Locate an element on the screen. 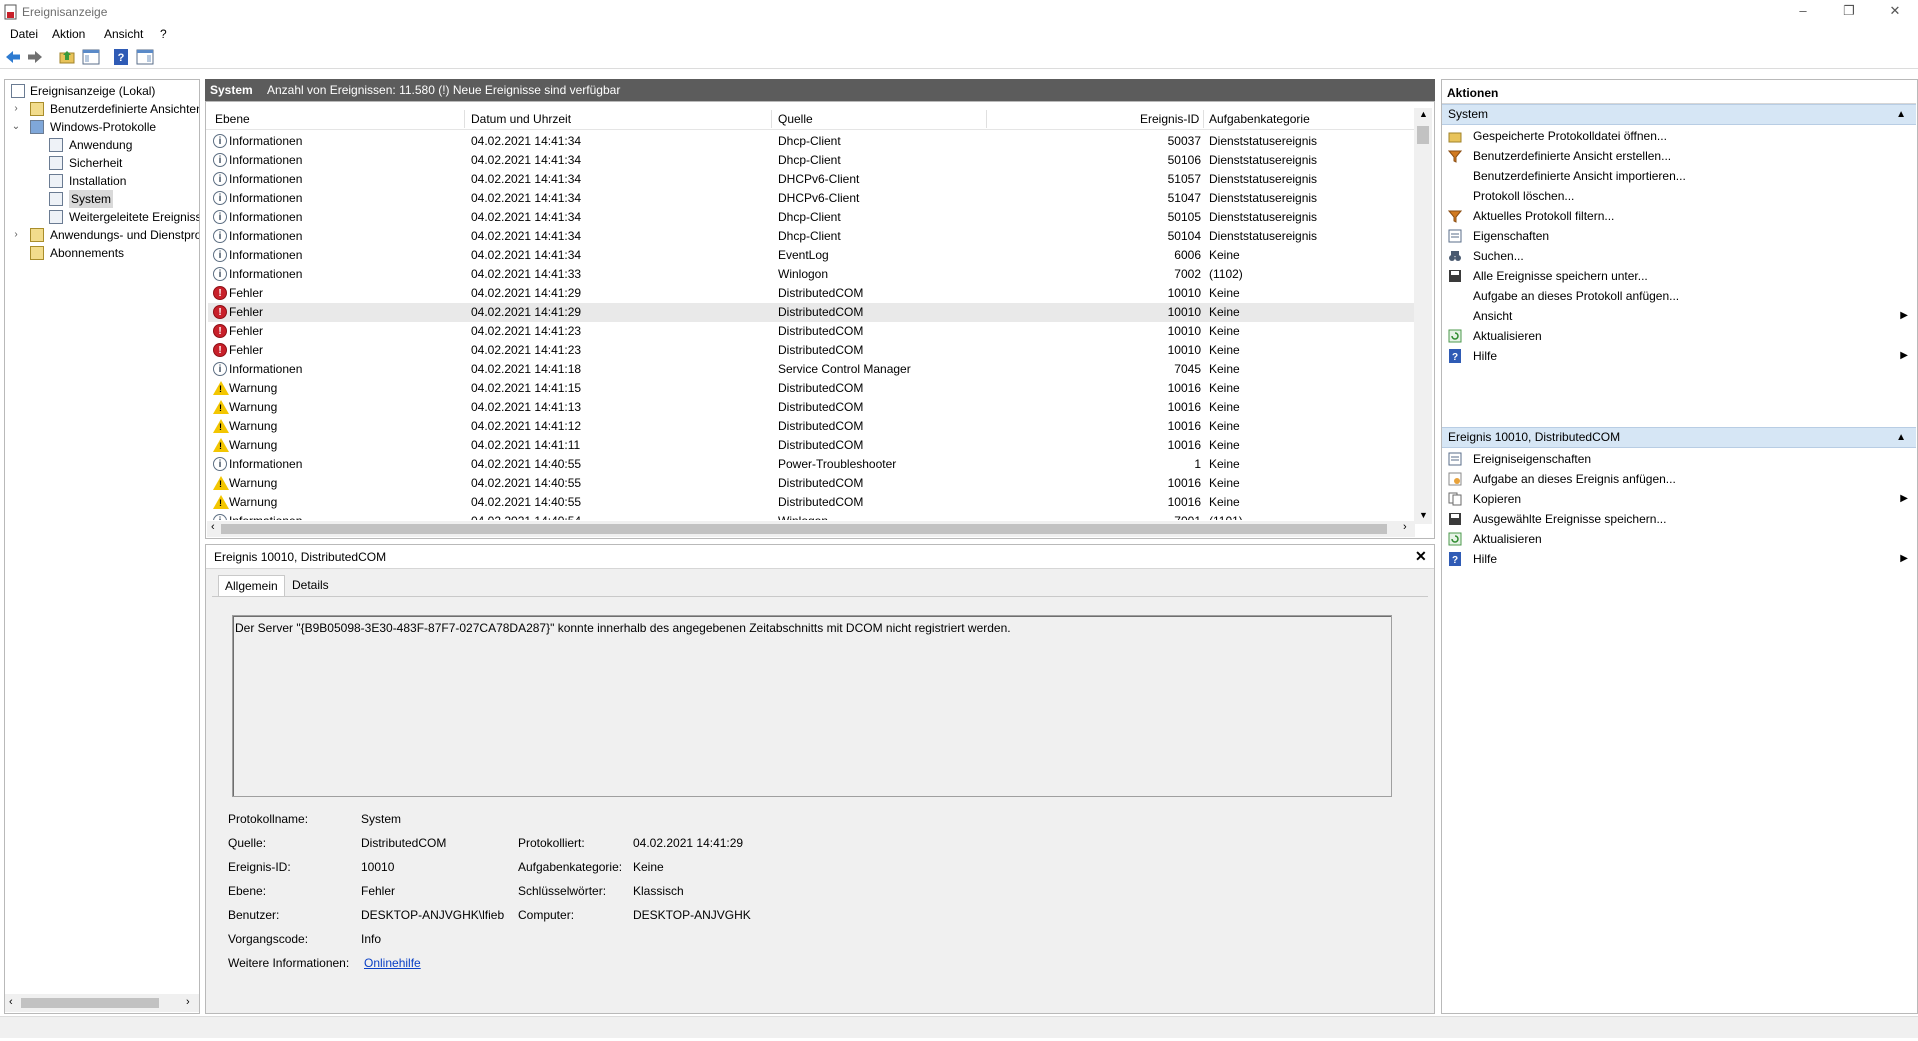  tree-item-installation: Installation is located at coordinates (102, 181).